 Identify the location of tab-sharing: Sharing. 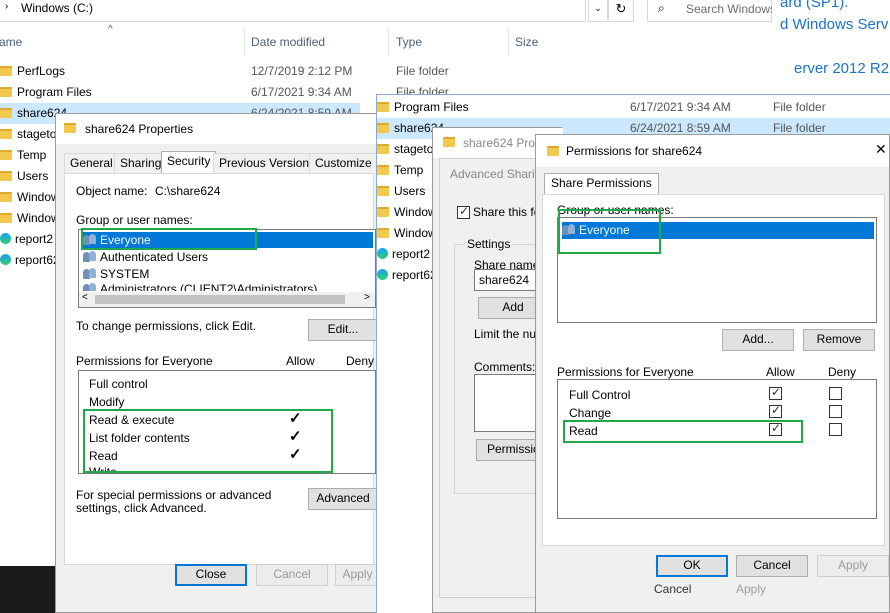
(141, 163).